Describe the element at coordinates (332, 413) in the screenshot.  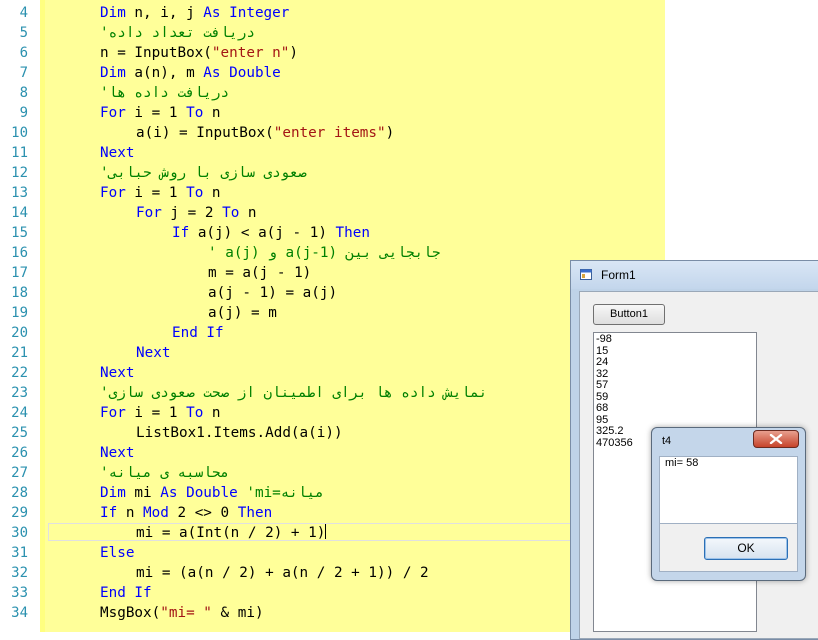
I see `code-line: 24 For i = 1 To n` at that location.